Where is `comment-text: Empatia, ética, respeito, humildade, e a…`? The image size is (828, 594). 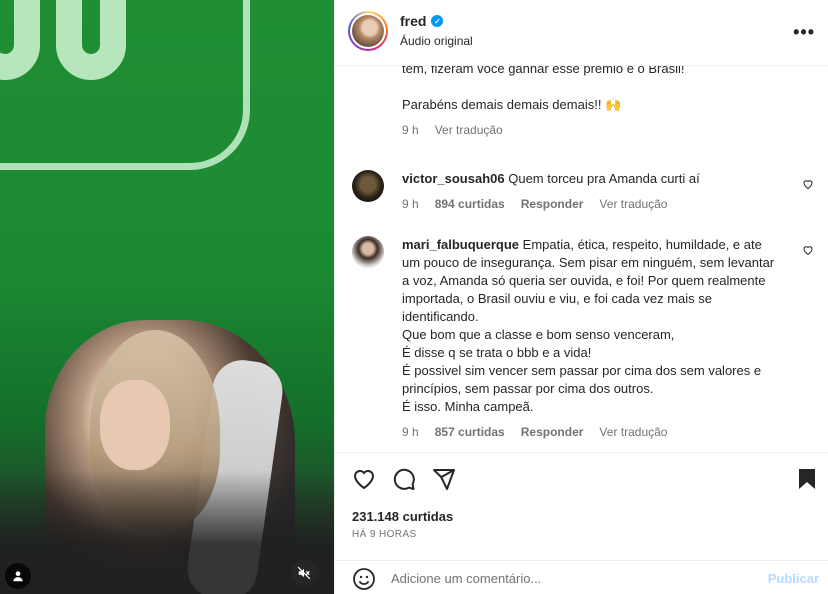
comment-text: Empatia, ética, respeito, humildade, e a… is located at coordinates (588, 325).